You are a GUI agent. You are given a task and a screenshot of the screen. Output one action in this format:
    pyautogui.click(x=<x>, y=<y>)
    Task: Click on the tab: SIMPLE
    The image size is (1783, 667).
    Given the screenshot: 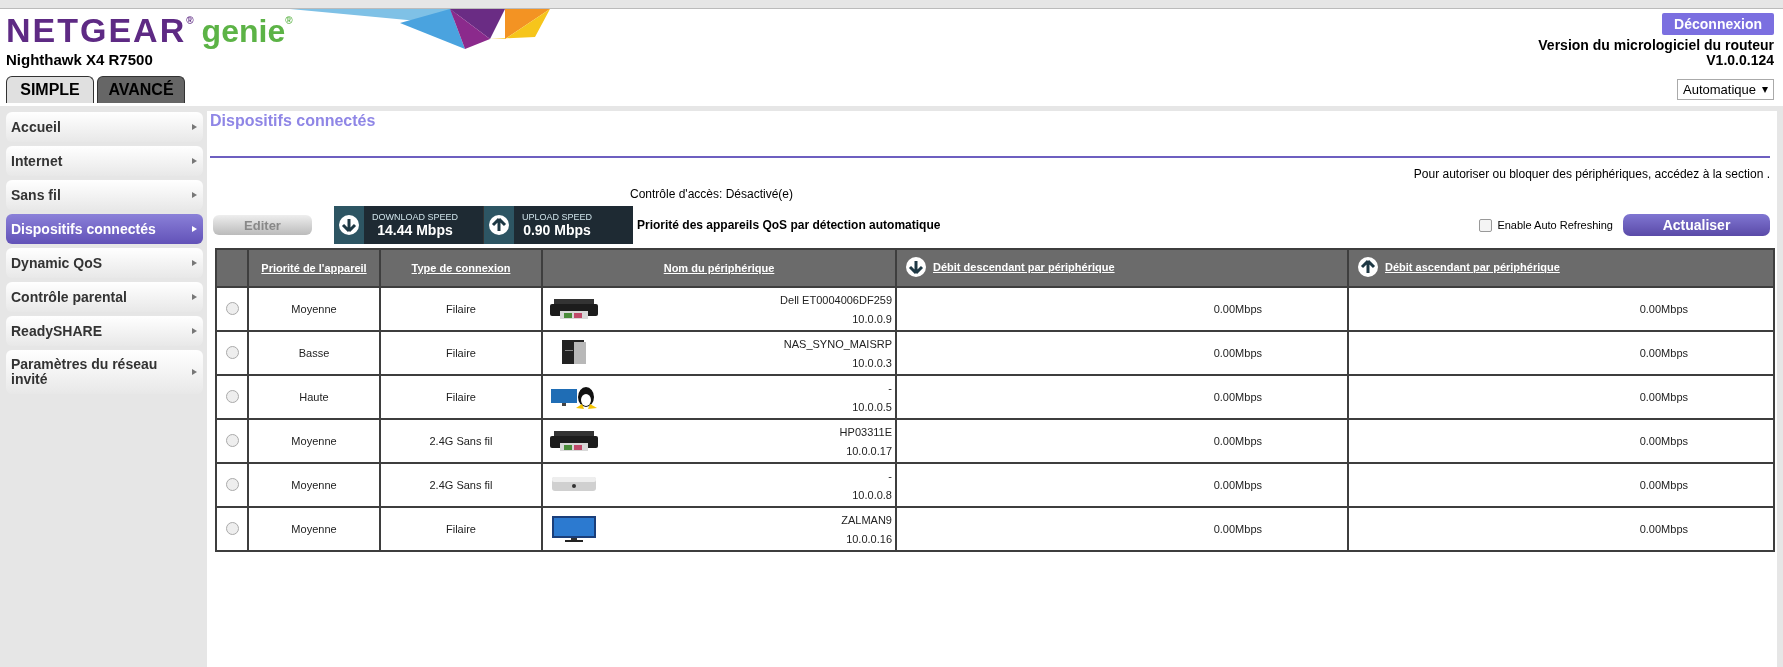 What is the action you would take?
    pyautogui.click(x=50, y=89)
    